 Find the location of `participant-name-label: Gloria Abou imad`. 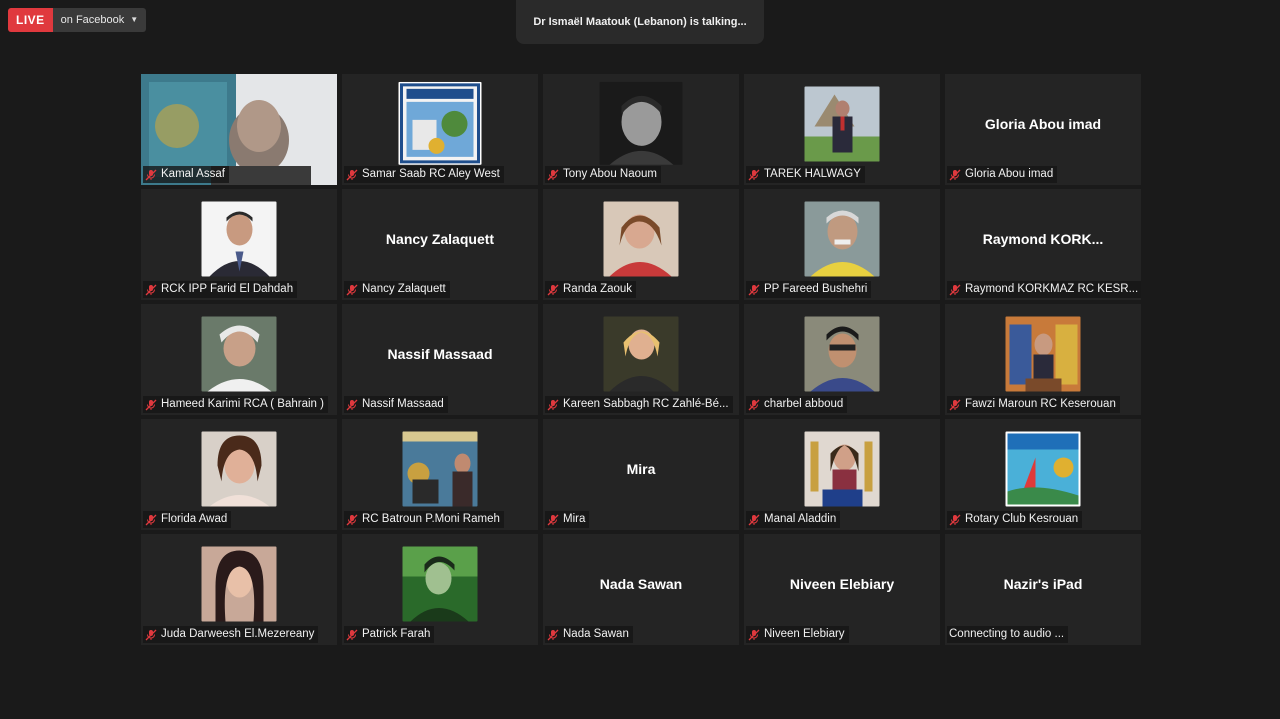

participant-name-label: Gloria Abou imad is located at coordinates (1002, 174).